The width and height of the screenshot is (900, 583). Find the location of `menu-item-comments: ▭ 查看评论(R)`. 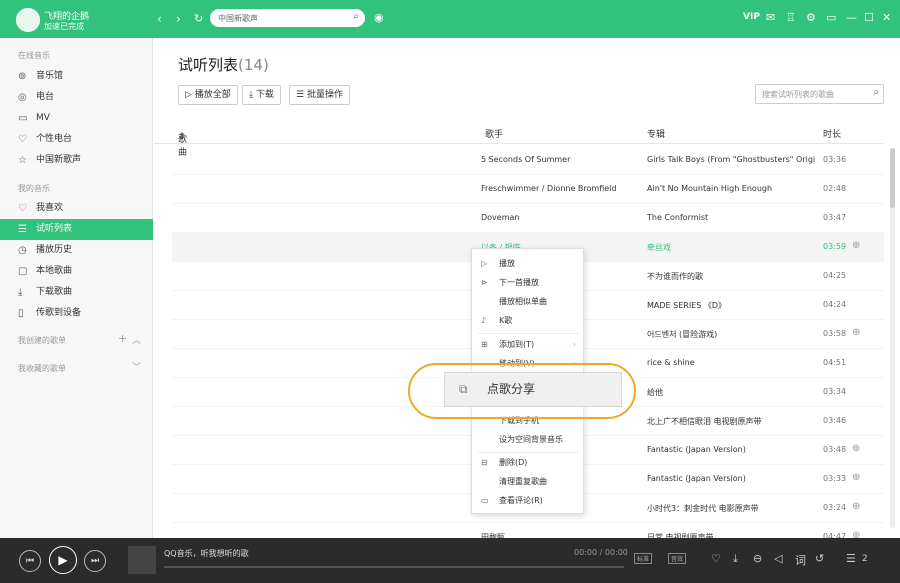

menu-item-comments: ▭ 查看评论(R) is located at coordinates (527, 500).